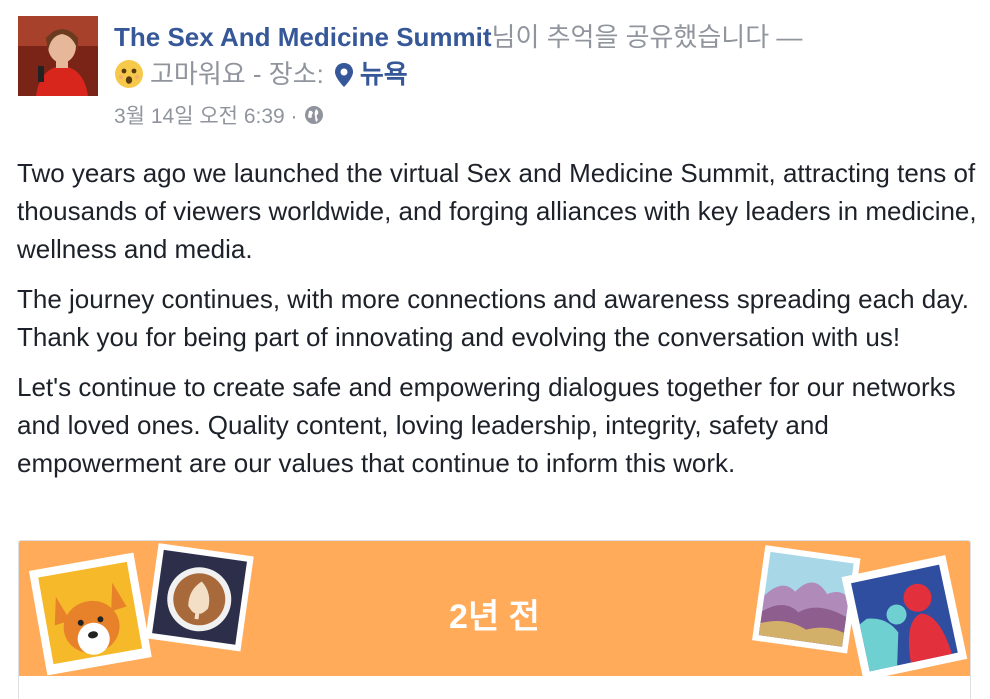  I want to click on avatar-photo, so click(58, 56).